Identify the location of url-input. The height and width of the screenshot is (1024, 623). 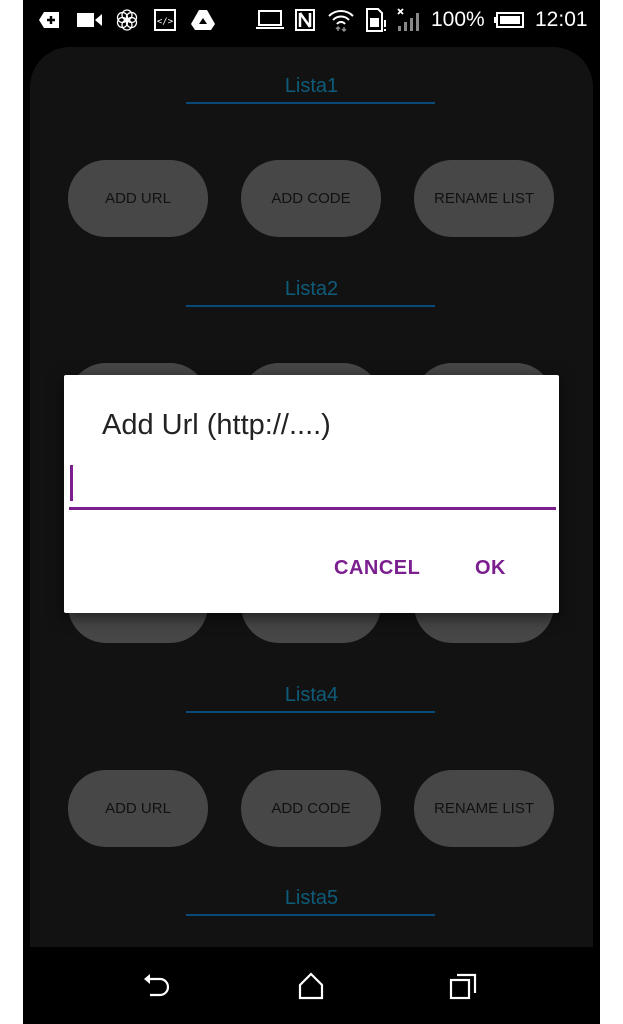
(312, 486).